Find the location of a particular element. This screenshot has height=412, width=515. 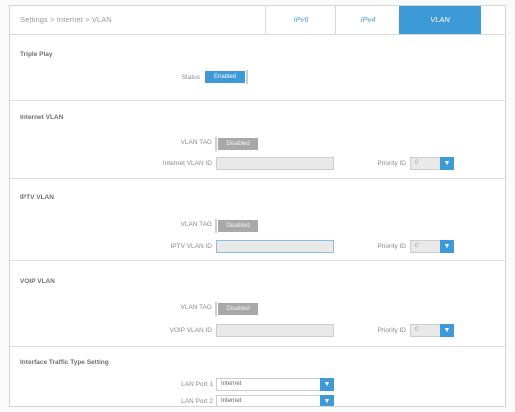

breadcrumb: Settings > Internet > VLAN is located at coordinates (66, 19).